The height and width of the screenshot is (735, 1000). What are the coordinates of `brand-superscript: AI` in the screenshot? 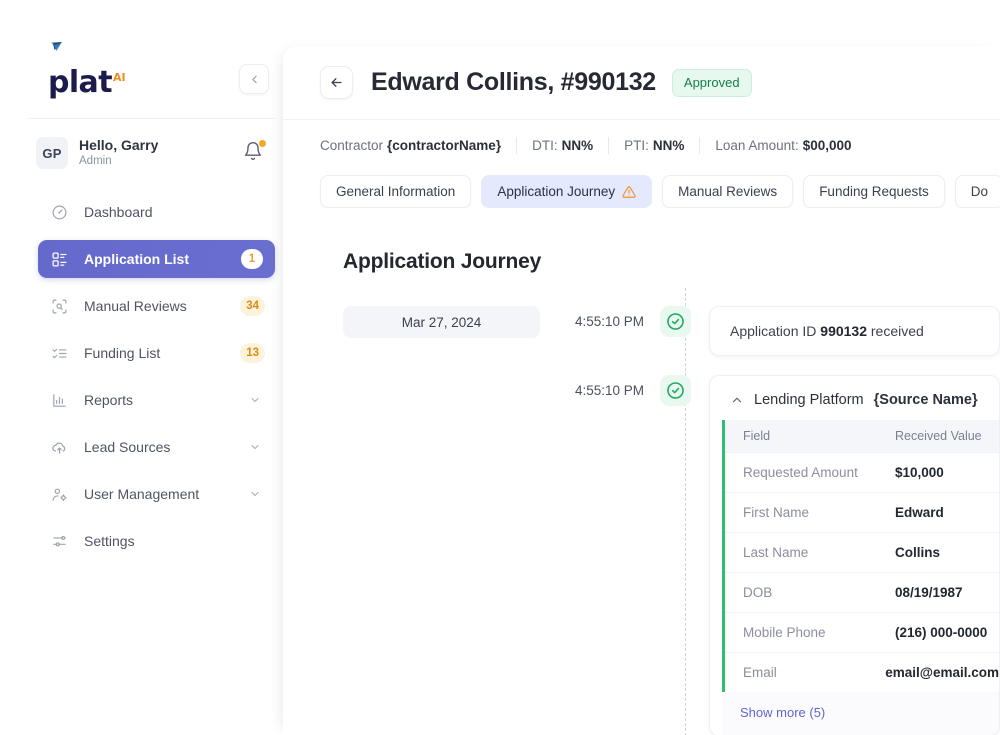 It's located at (119, 77).